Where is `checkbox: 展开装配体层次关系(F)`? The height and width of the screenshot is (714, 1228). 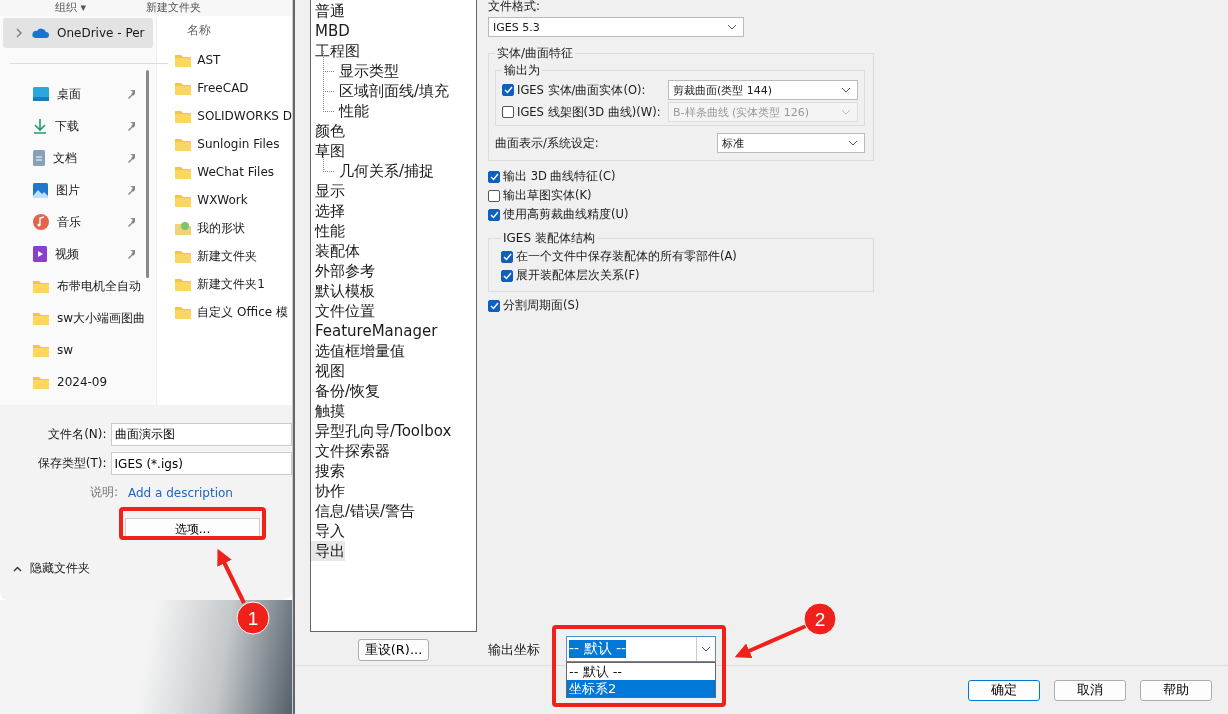
checkbox: 展开装配体层次关系(F) is located at coordinates (570, 275).